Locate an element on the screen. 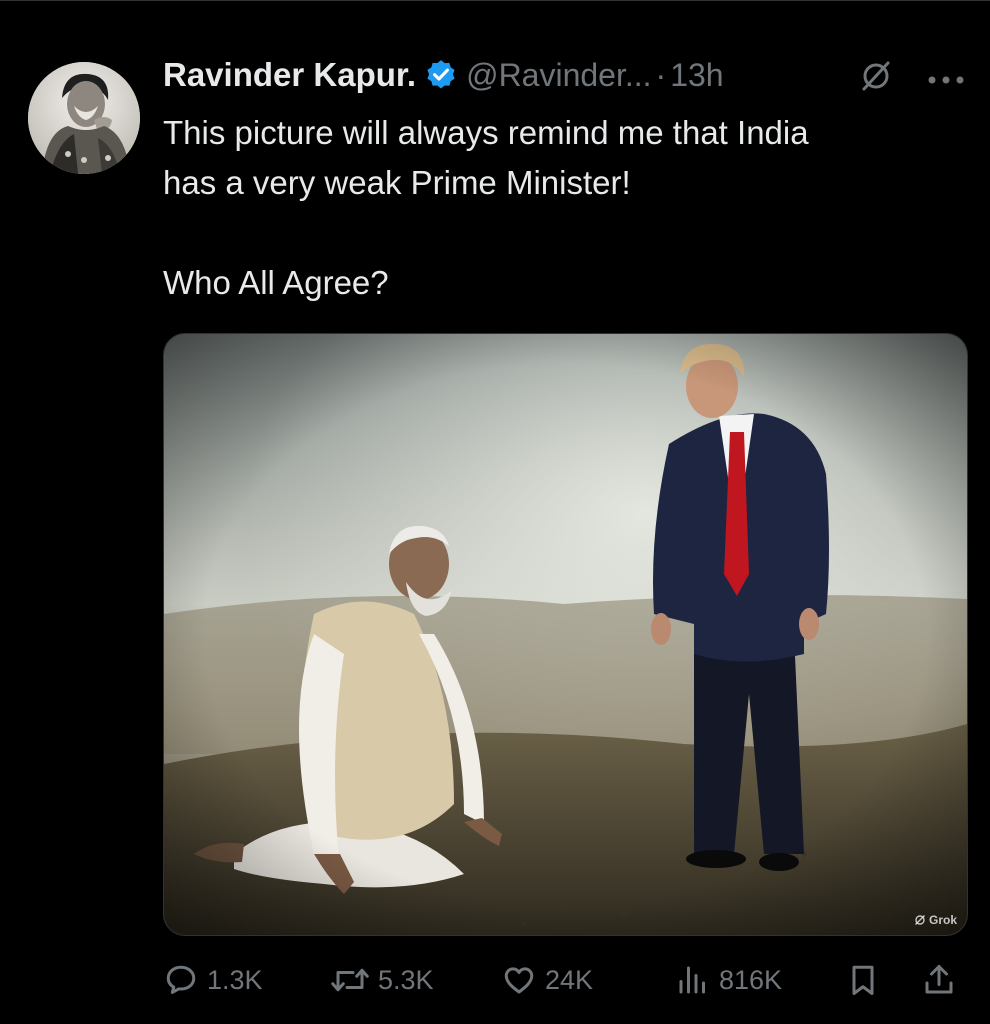 The image size is (990, 1024). views-icon is located at coordinates (692, 980).